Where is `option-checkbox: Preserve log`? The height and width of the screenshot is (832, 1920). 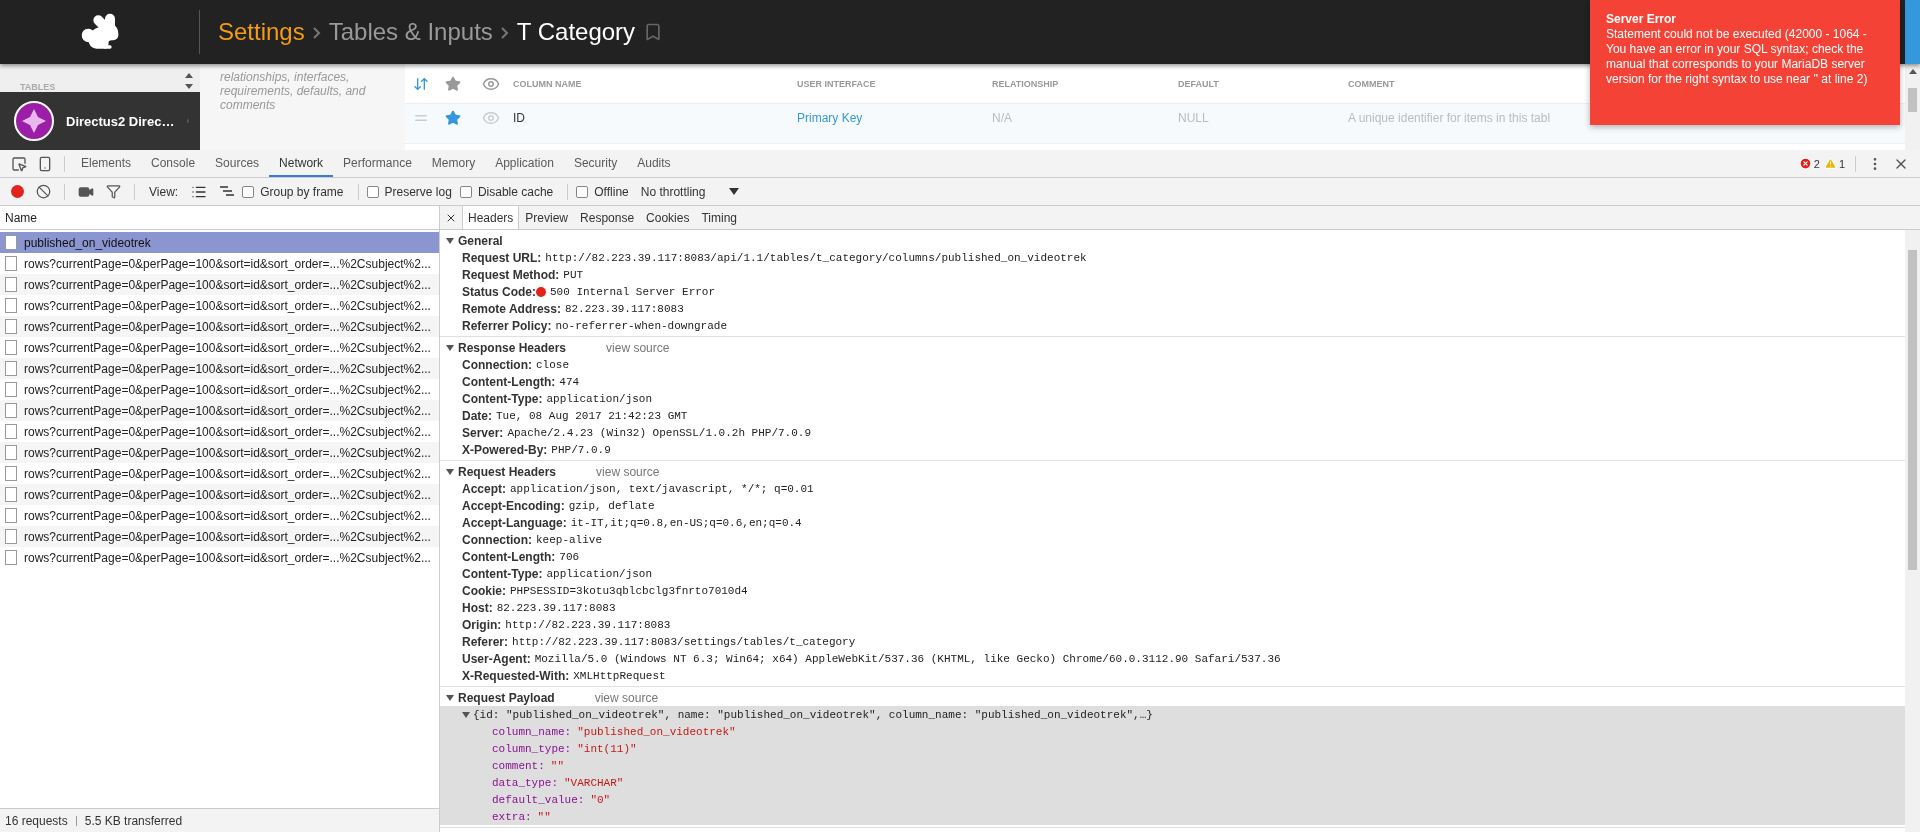 option-checkbox: Preserve log is located at coordinates (409, 191).